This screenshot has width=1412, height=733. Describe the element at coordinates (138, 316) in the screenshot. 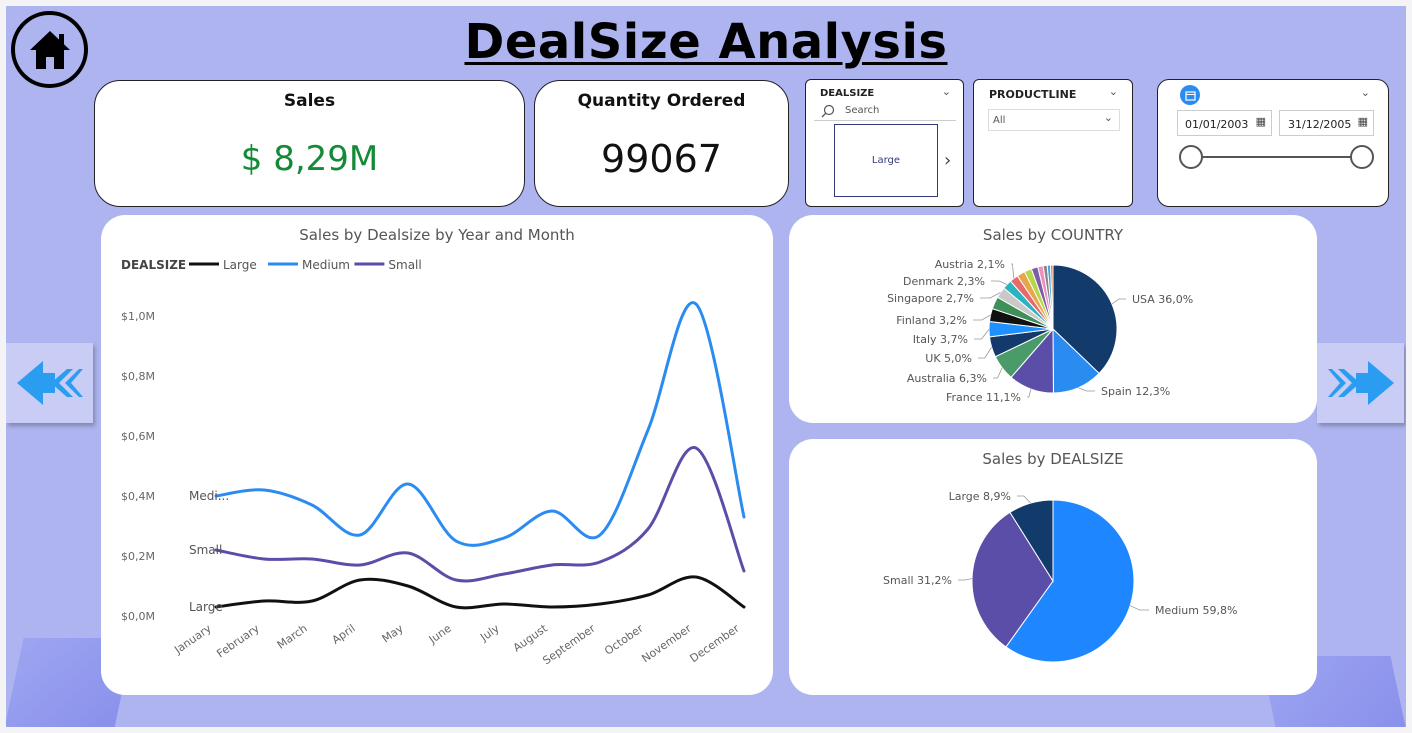

I see `y-tick-label: $1,0M` at that location.